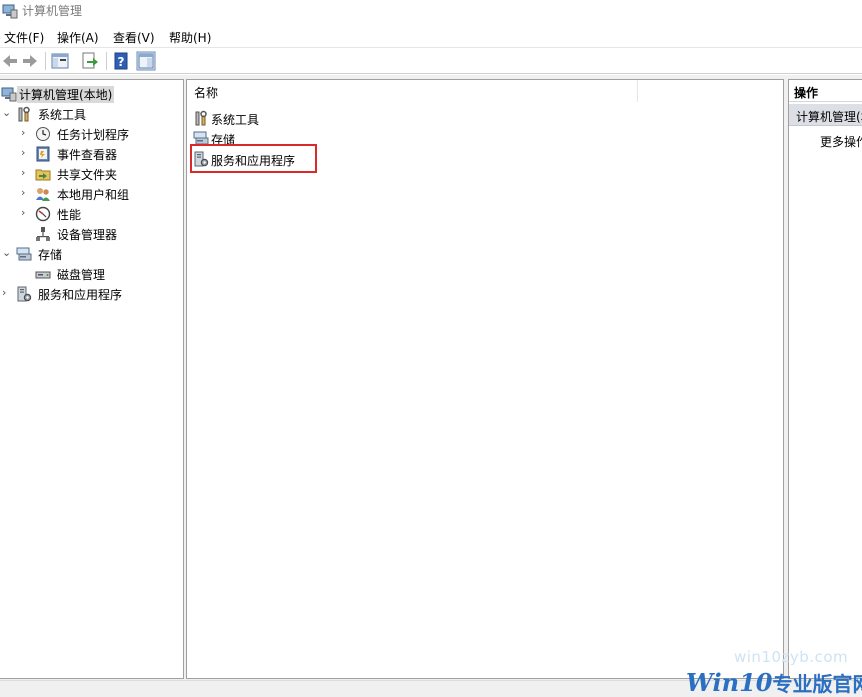 The image size is (862, 697). What do you see at coordinates (62, 115) in the screenshot?
I see `tree-label: 系统工具` at bounding box center [62, 115].